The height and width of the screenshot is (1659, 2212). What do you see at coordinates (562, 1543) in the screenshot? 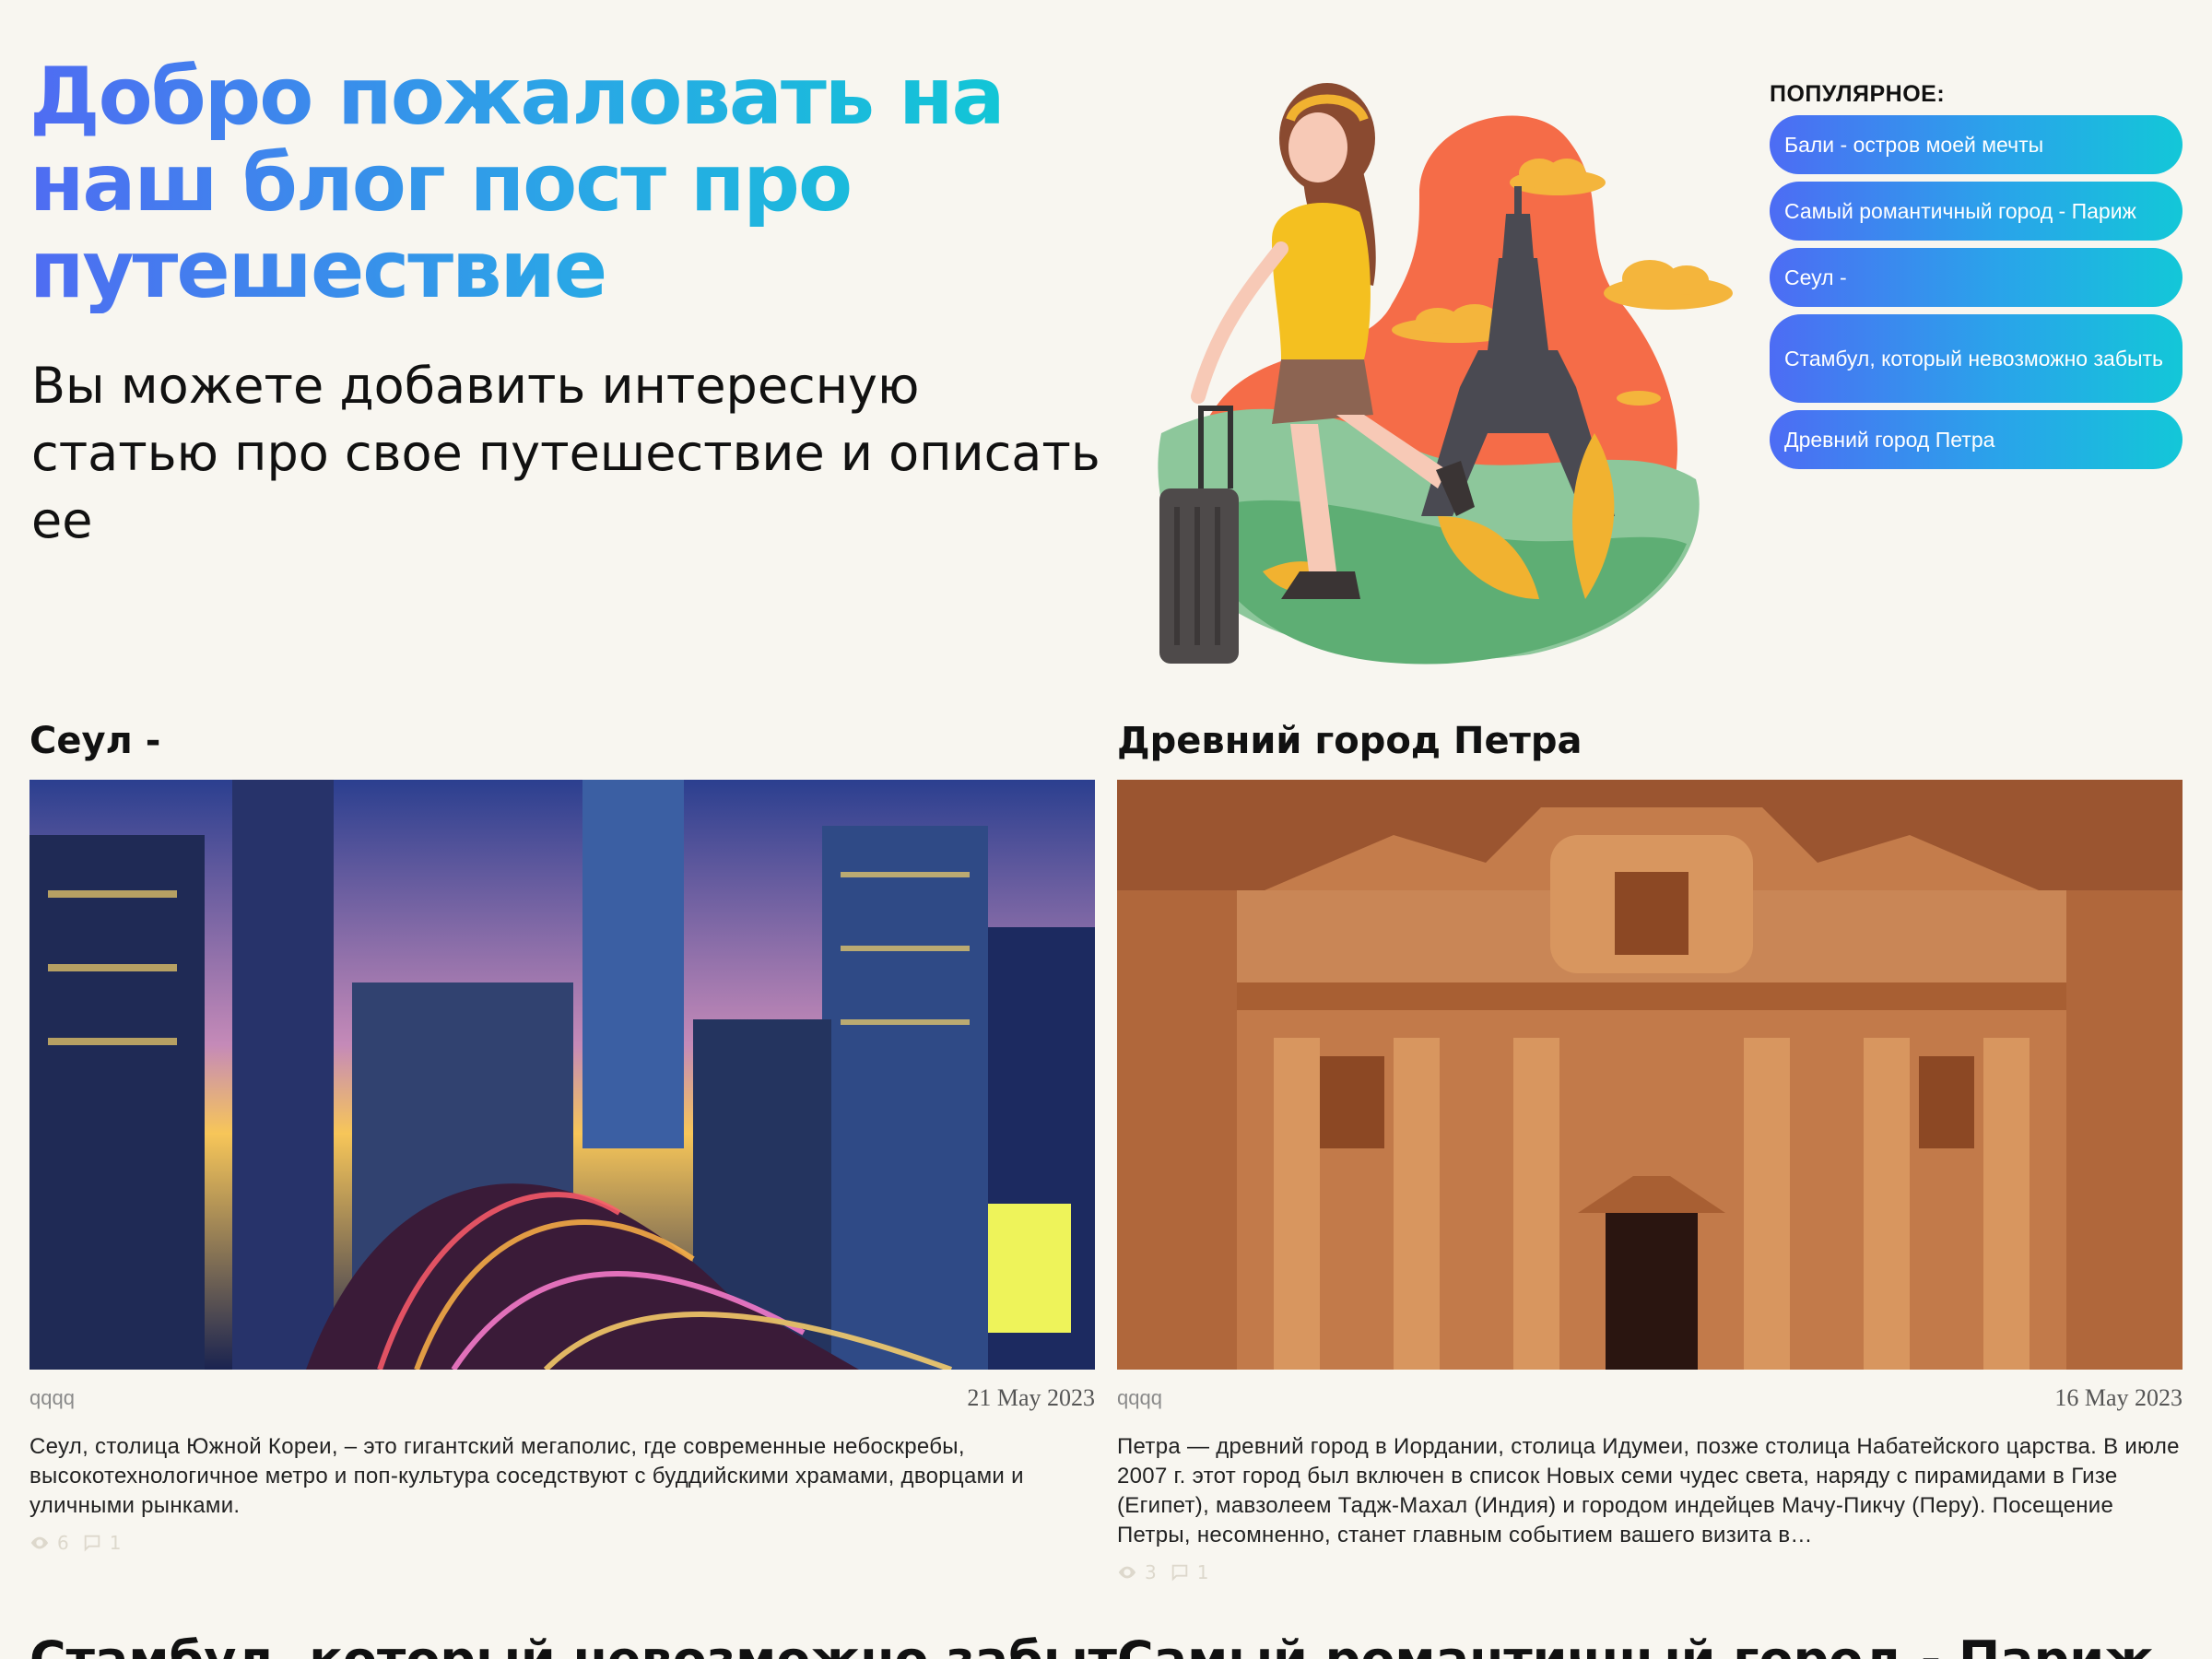
I see `post-stats: 6 1` at bounding box center [562, 1543].